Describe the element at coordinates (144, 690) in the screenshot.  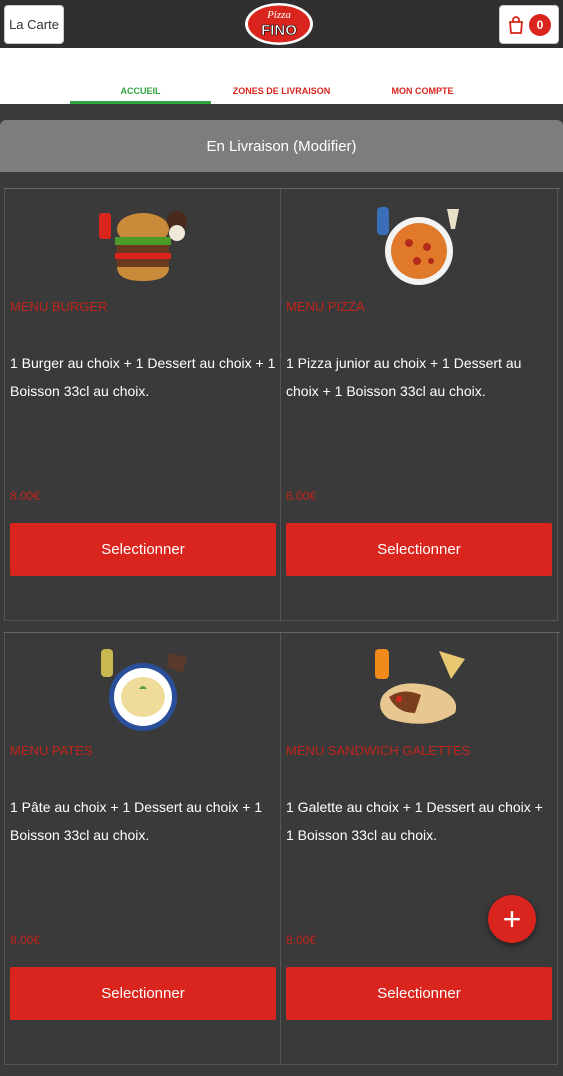
I see `pasta-icon` at that location.